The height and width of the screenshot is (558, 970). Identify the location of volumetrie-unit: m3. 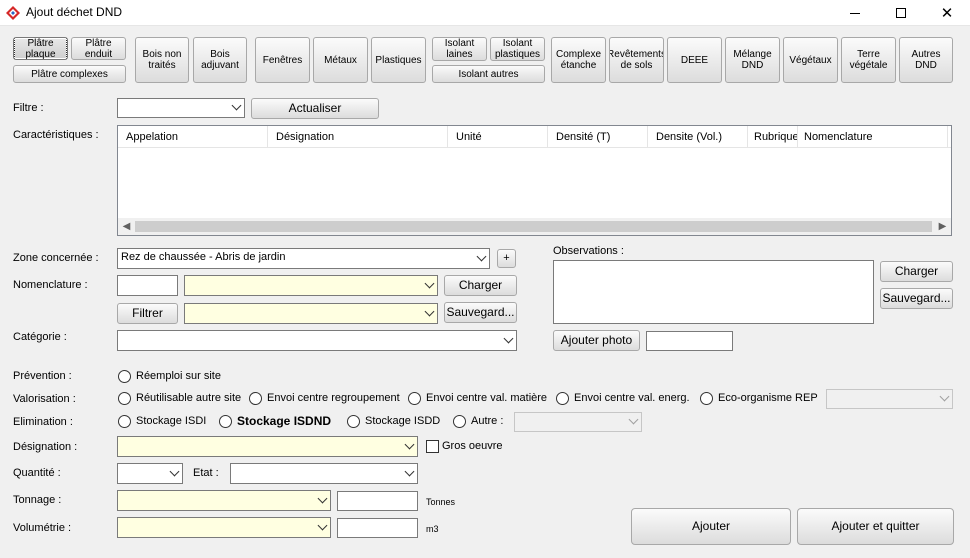
(432, 529).